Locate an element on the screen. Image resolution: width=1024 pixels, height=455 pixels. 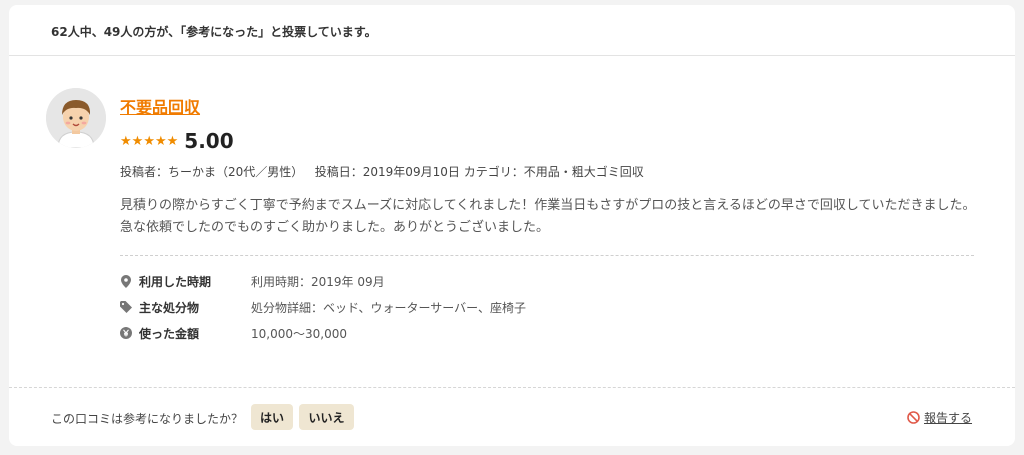
rating: ★ ★ ★ ★ ★ 5.00 is located at coordinates (177, 141).